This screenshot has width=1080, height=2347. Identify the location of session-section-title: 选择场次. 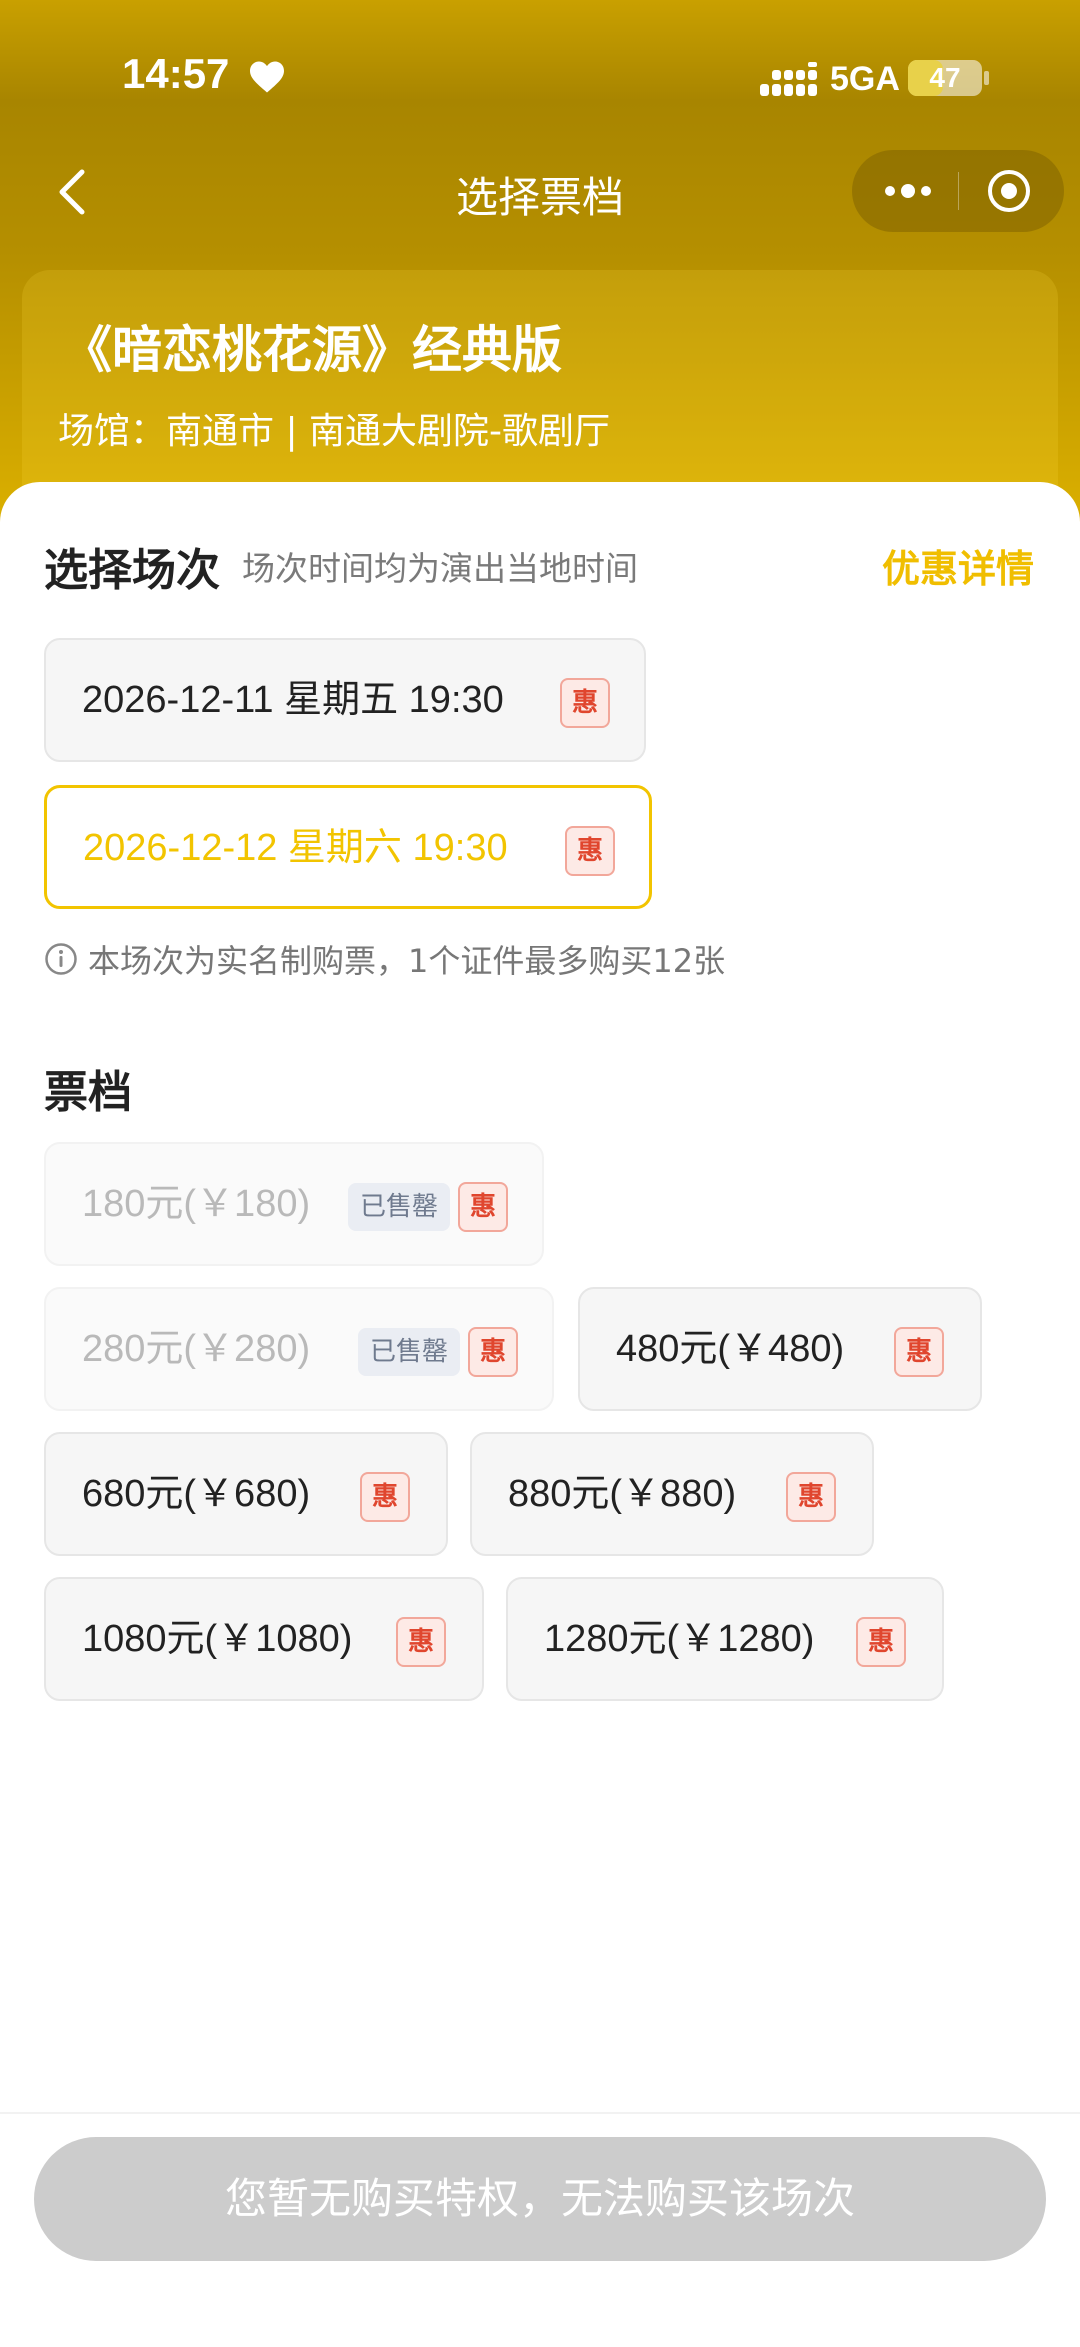
(132, 570).